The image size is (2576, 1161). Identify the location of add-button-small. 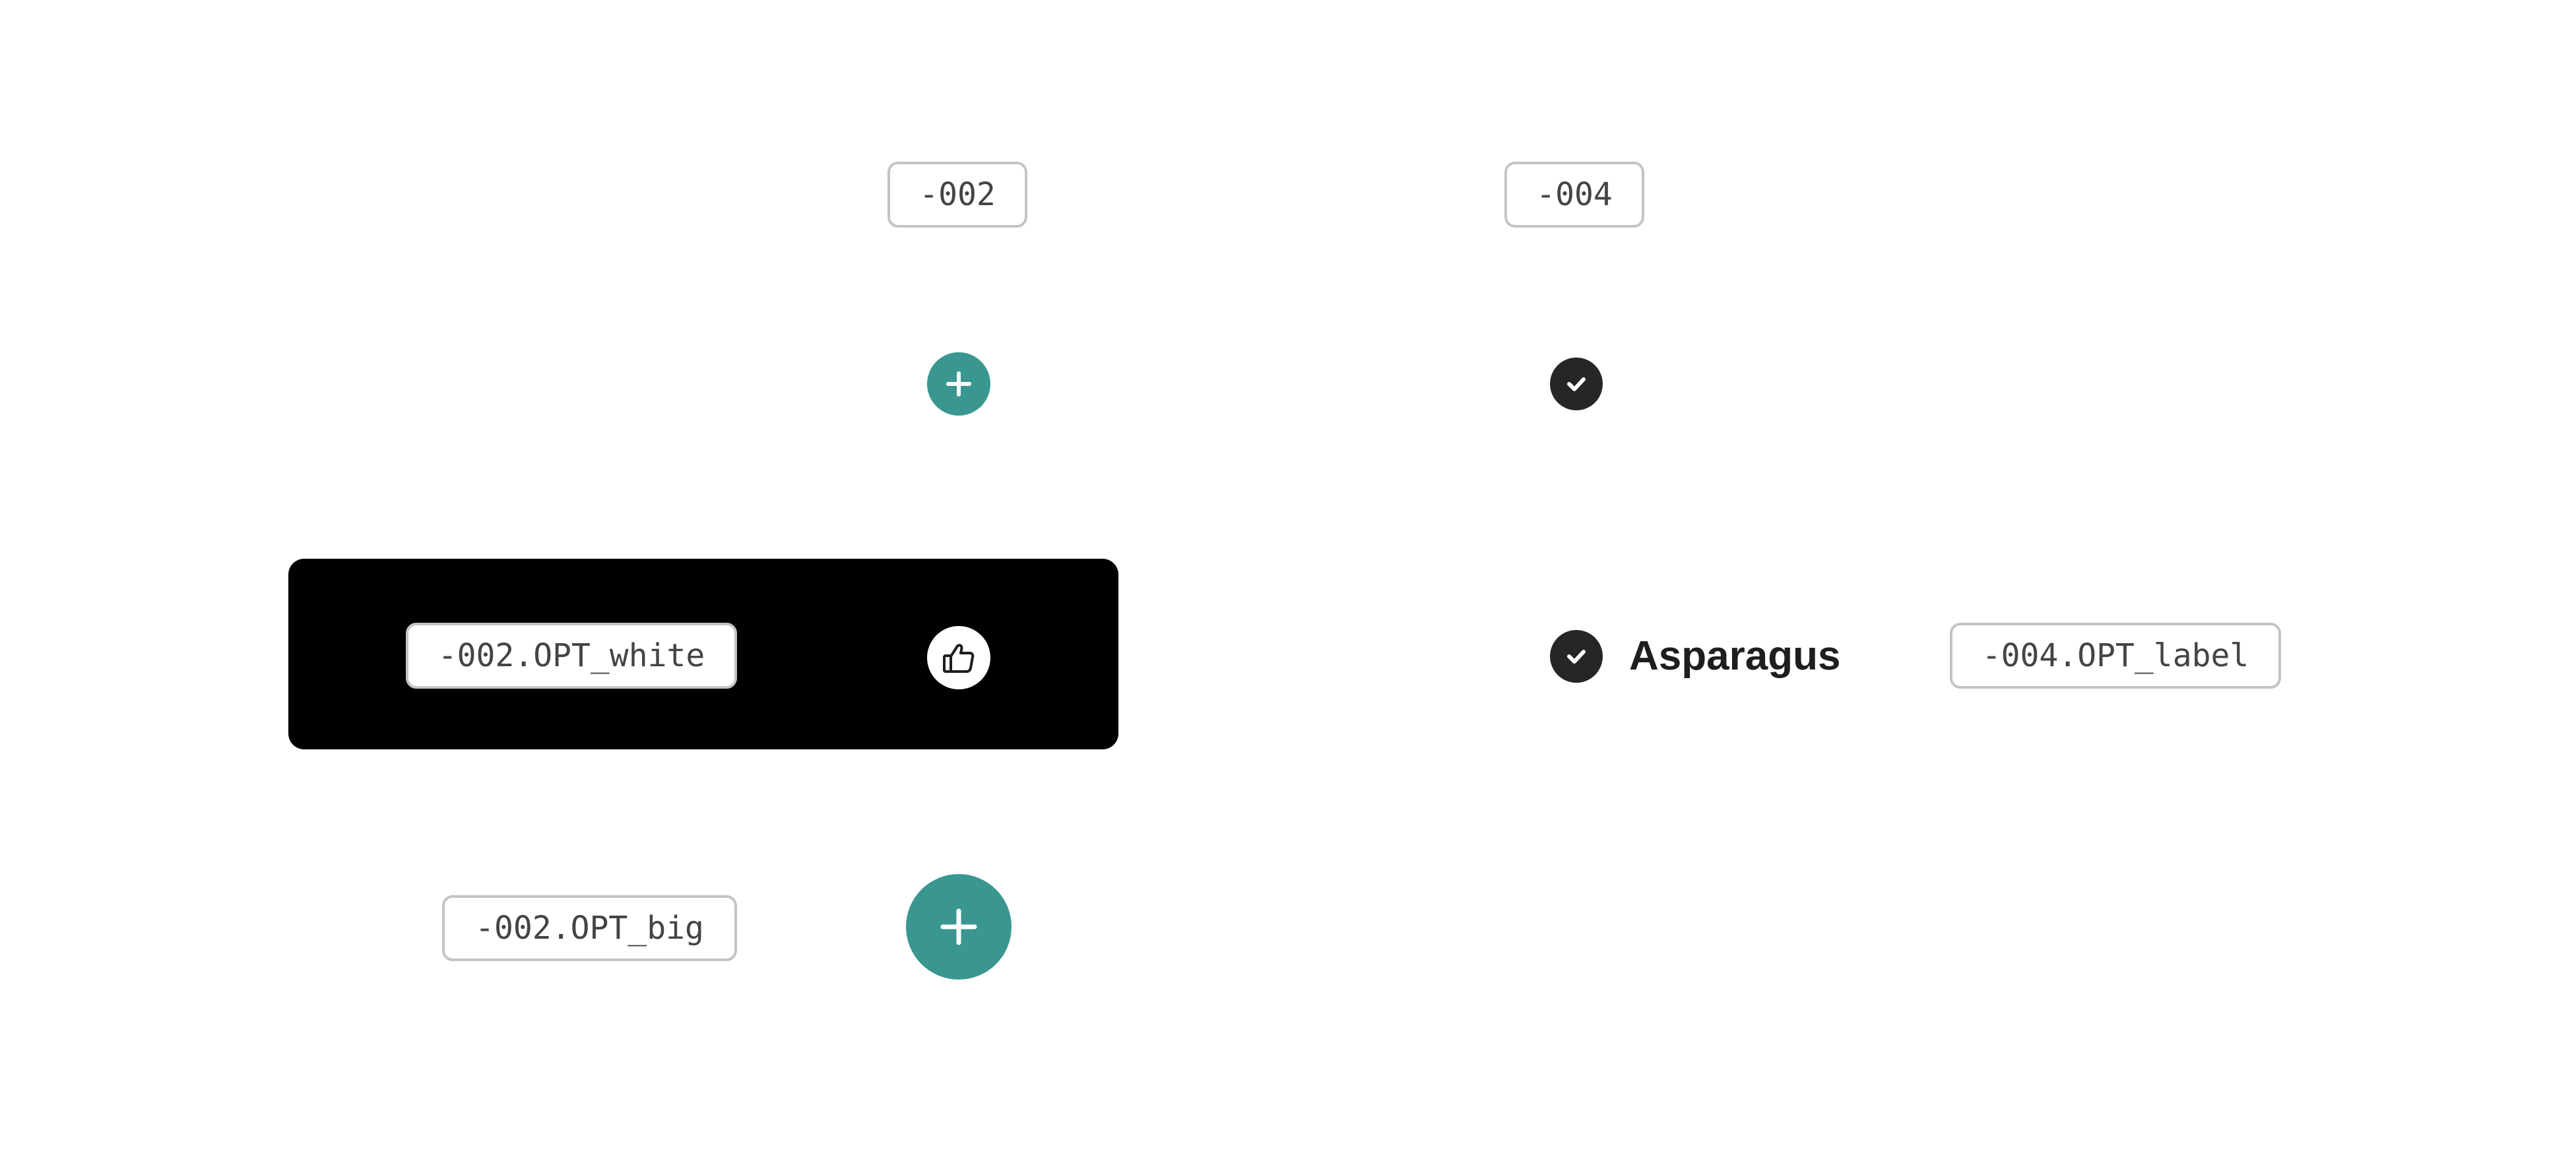
(958, 384).